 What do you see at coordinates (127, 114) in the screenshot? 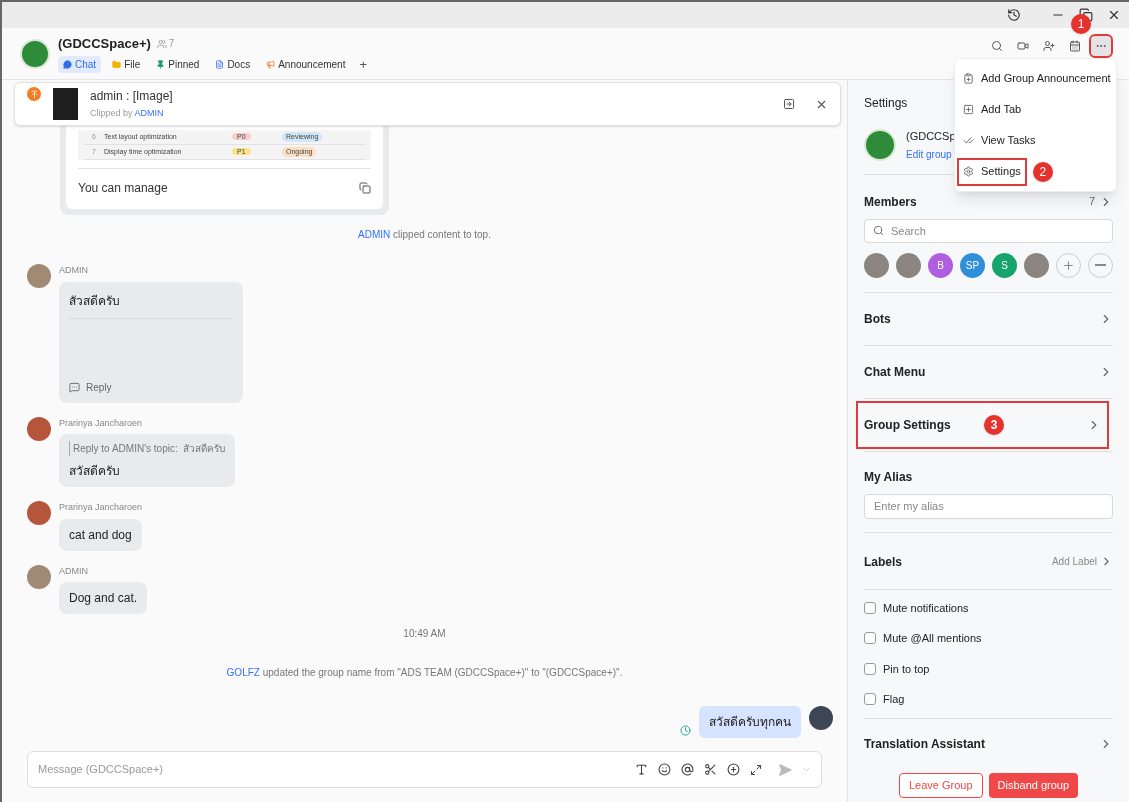
I see `pinned-subtitle: Clipped by ADMIN` at bounding box center [127, 114].